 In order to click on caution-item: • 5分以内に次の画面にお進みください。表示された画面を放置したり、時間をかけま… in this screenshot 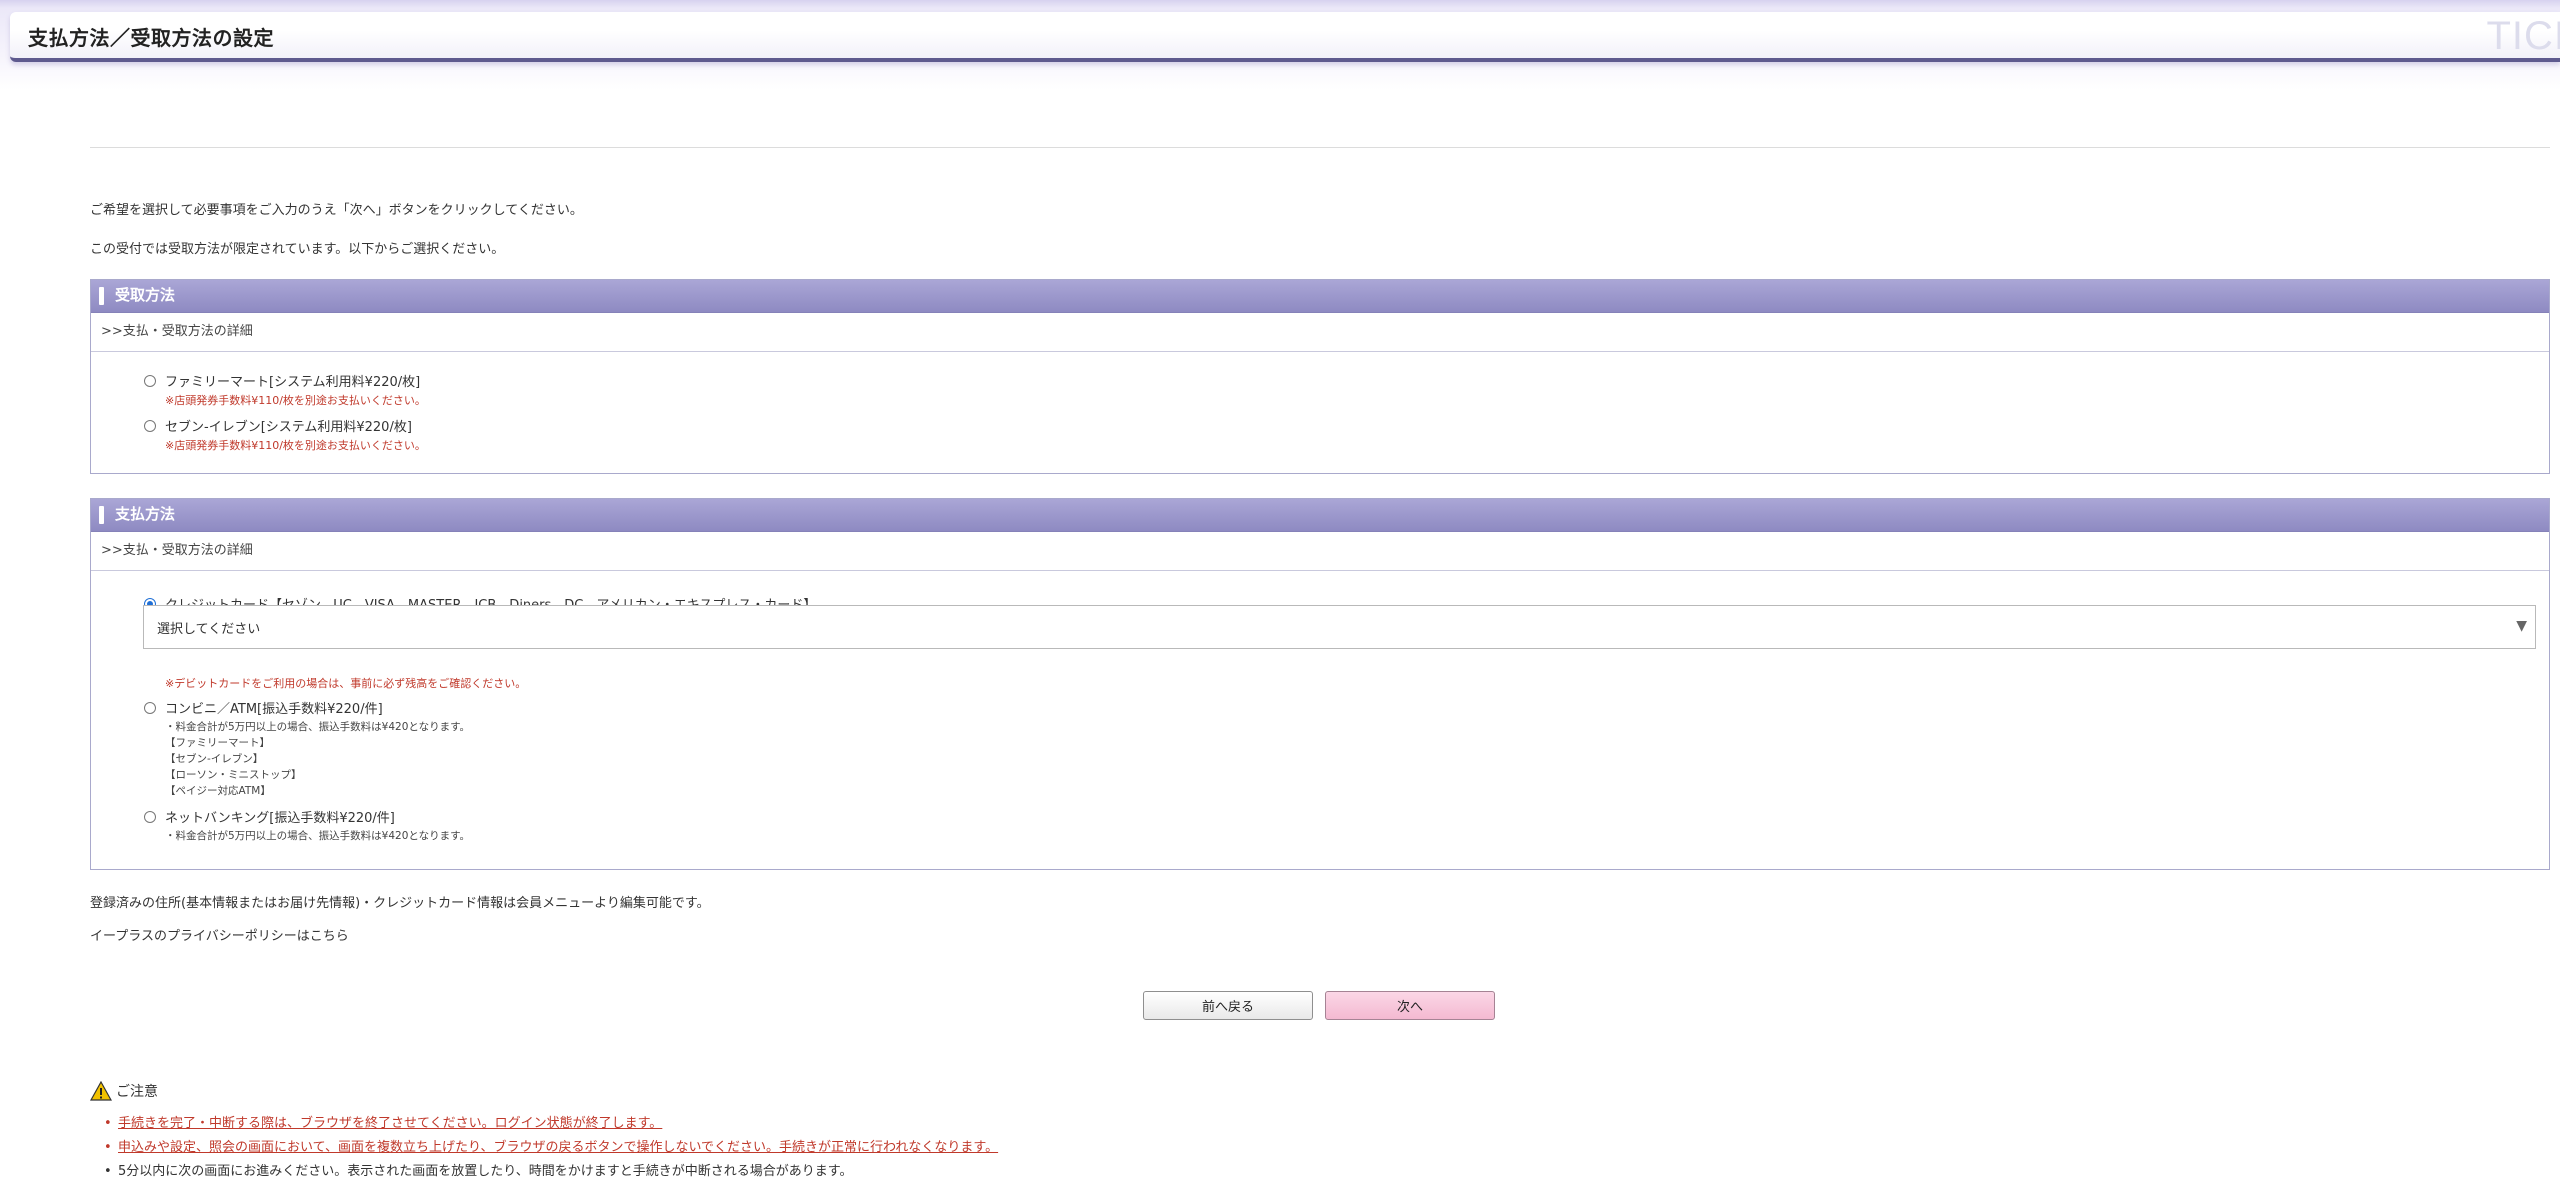, I will do `click(551, 1172)`.